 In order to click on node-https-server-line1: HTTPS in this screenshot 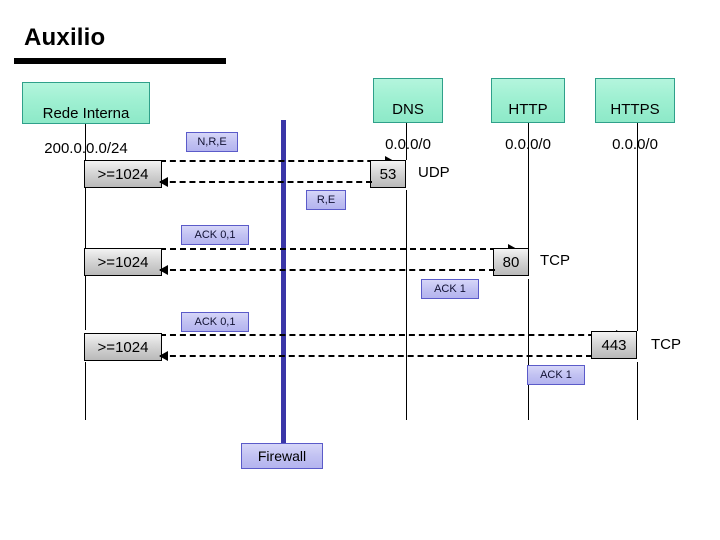, I will do `click(635, 109)`.